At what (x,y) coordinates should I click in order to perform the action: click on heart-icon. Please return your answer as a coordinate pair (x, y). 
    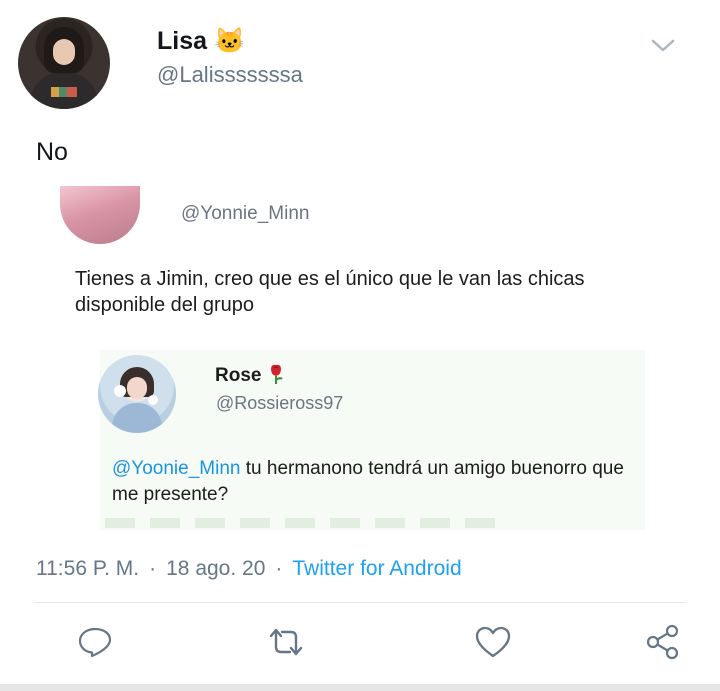
    Looking at the image, I should click on (493, 642).